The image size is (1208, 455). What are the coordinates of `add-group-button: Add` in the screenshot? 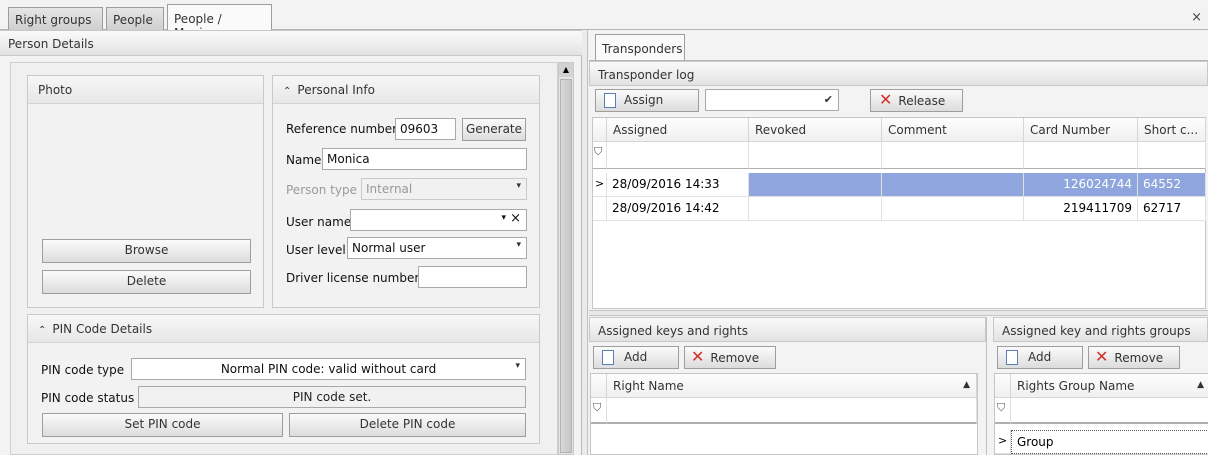 It's located at (1040, 357).